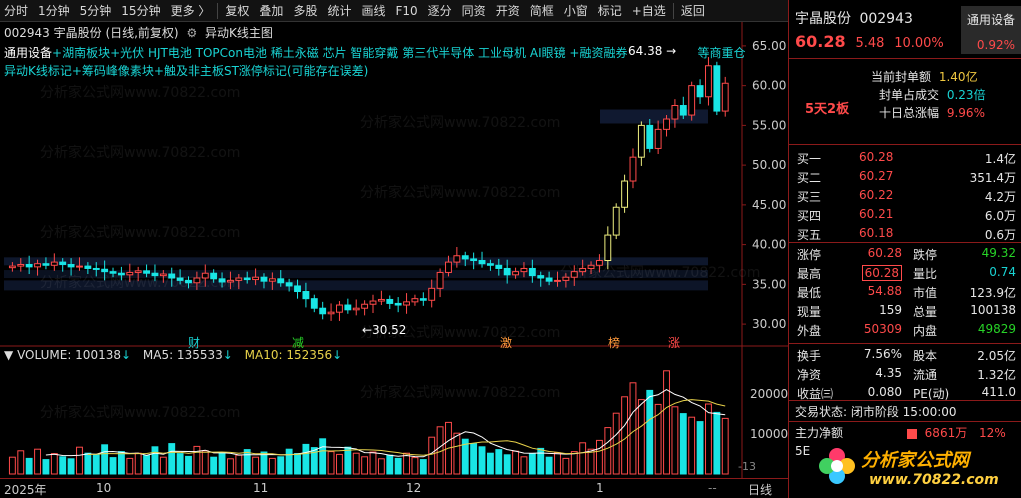 The width and height of the screenshot is (1021, 498). I want to click on toolbar-item: F10, so click(406, 11).